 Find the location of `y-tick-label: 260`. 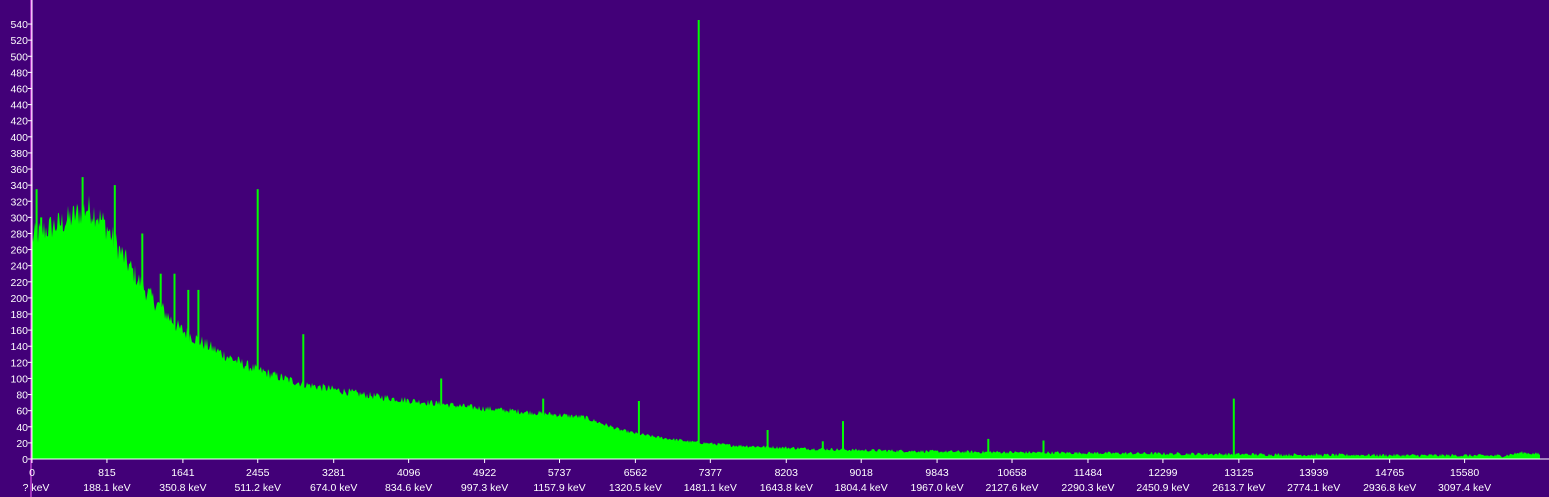

y-tick-label: 260 is located at coordinates (19, 251).